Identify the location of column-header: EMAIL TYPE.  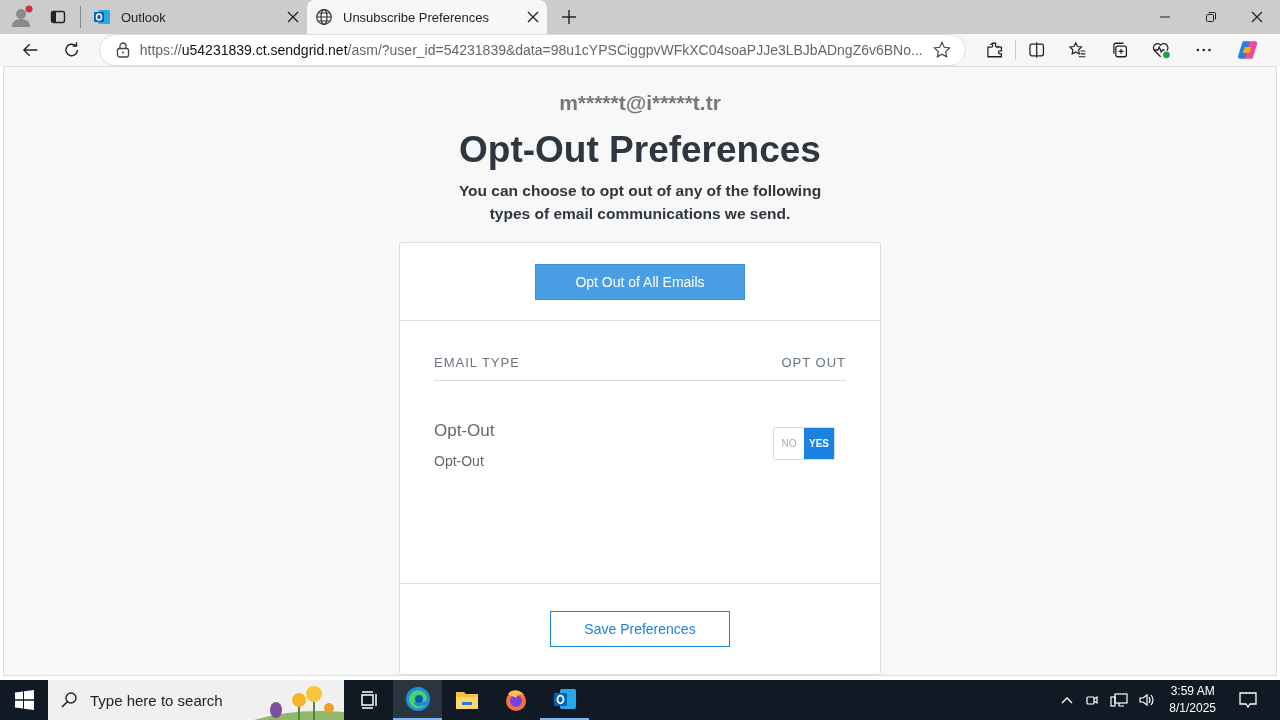
(477, 362).